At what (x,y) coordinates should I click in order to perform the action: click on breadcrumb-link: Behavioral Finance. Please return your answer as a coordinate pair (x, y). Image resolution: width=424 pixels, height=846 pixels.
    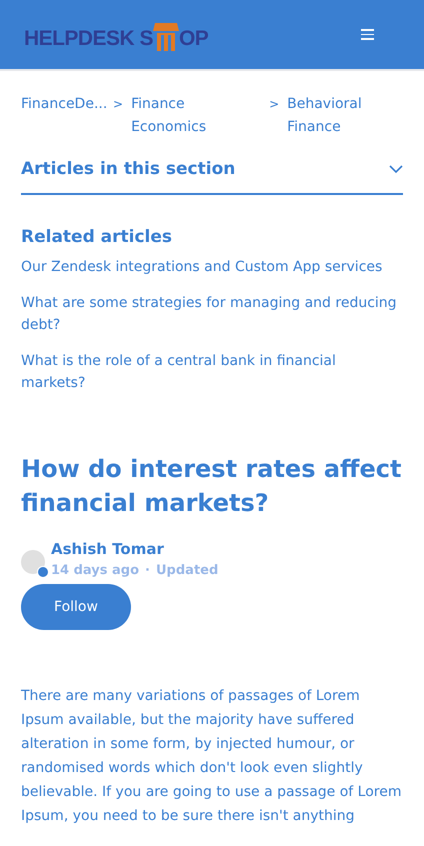
    Looking at the image, I should click on (342, 116).